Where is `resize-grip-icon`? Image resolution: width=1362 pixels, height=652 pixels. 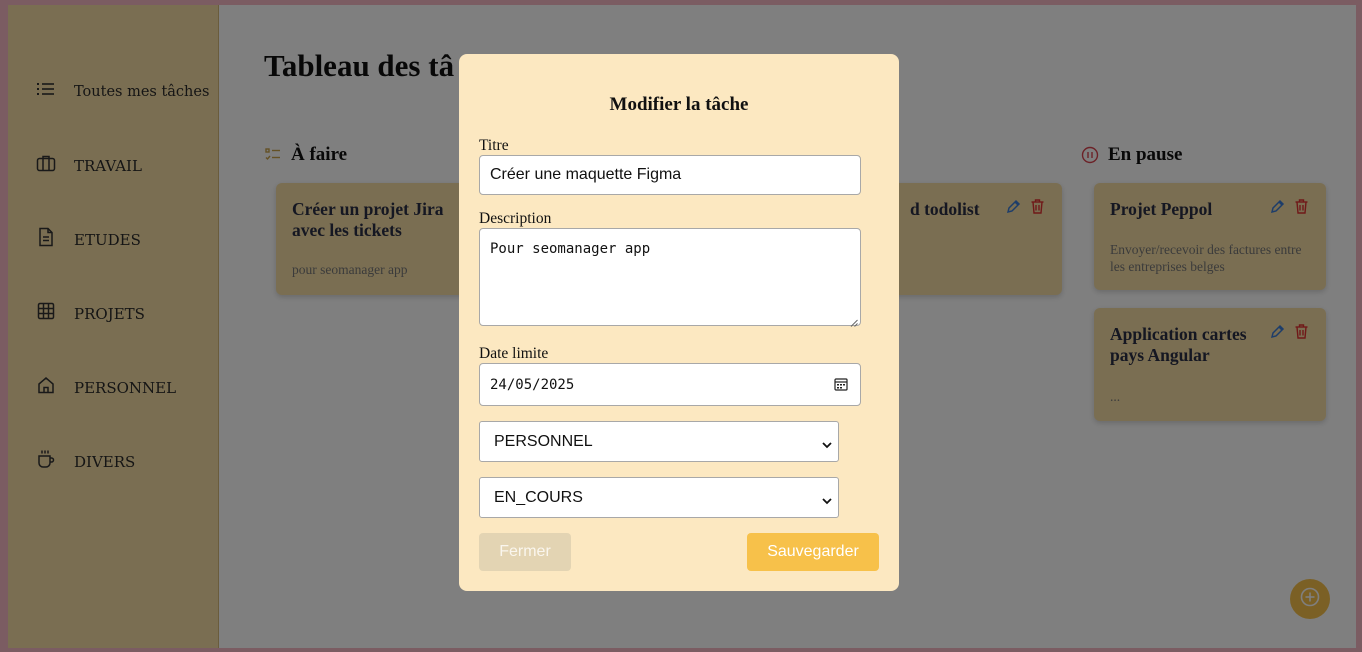
resize-grip-icon is located at coordinates (854, 321).